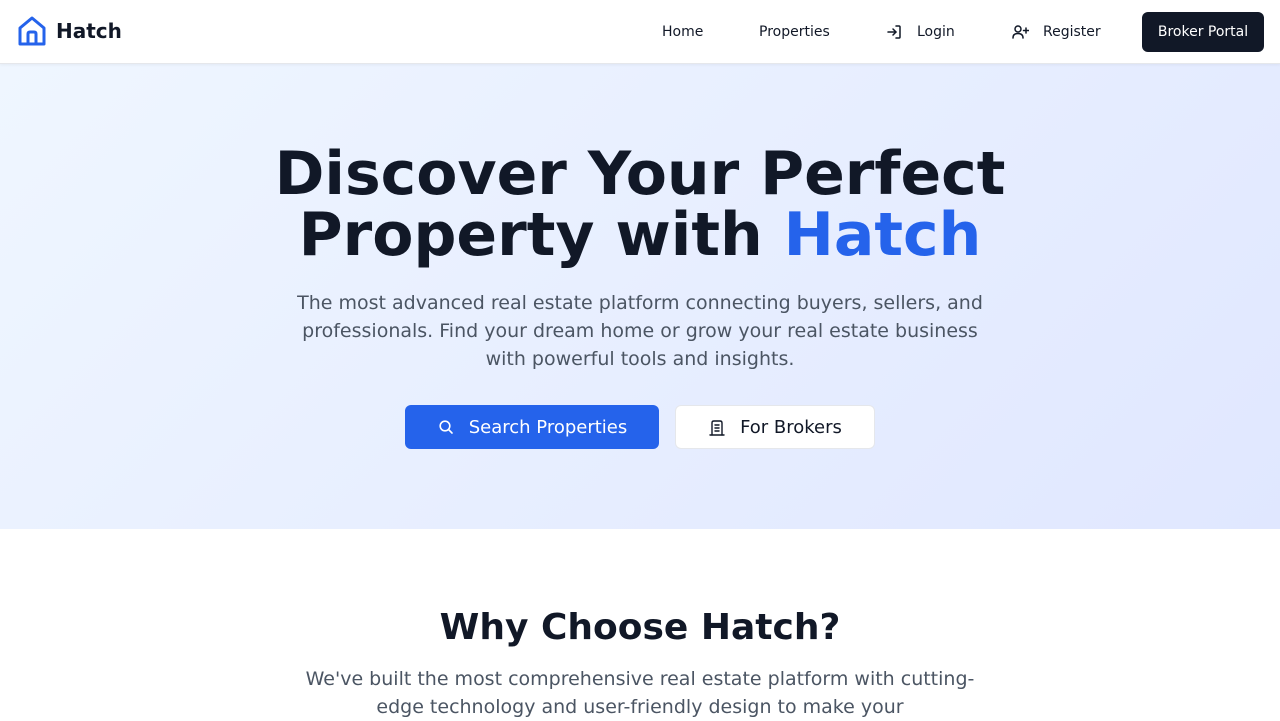  I want to click on nav-login-label: Login, so click(936, 32).